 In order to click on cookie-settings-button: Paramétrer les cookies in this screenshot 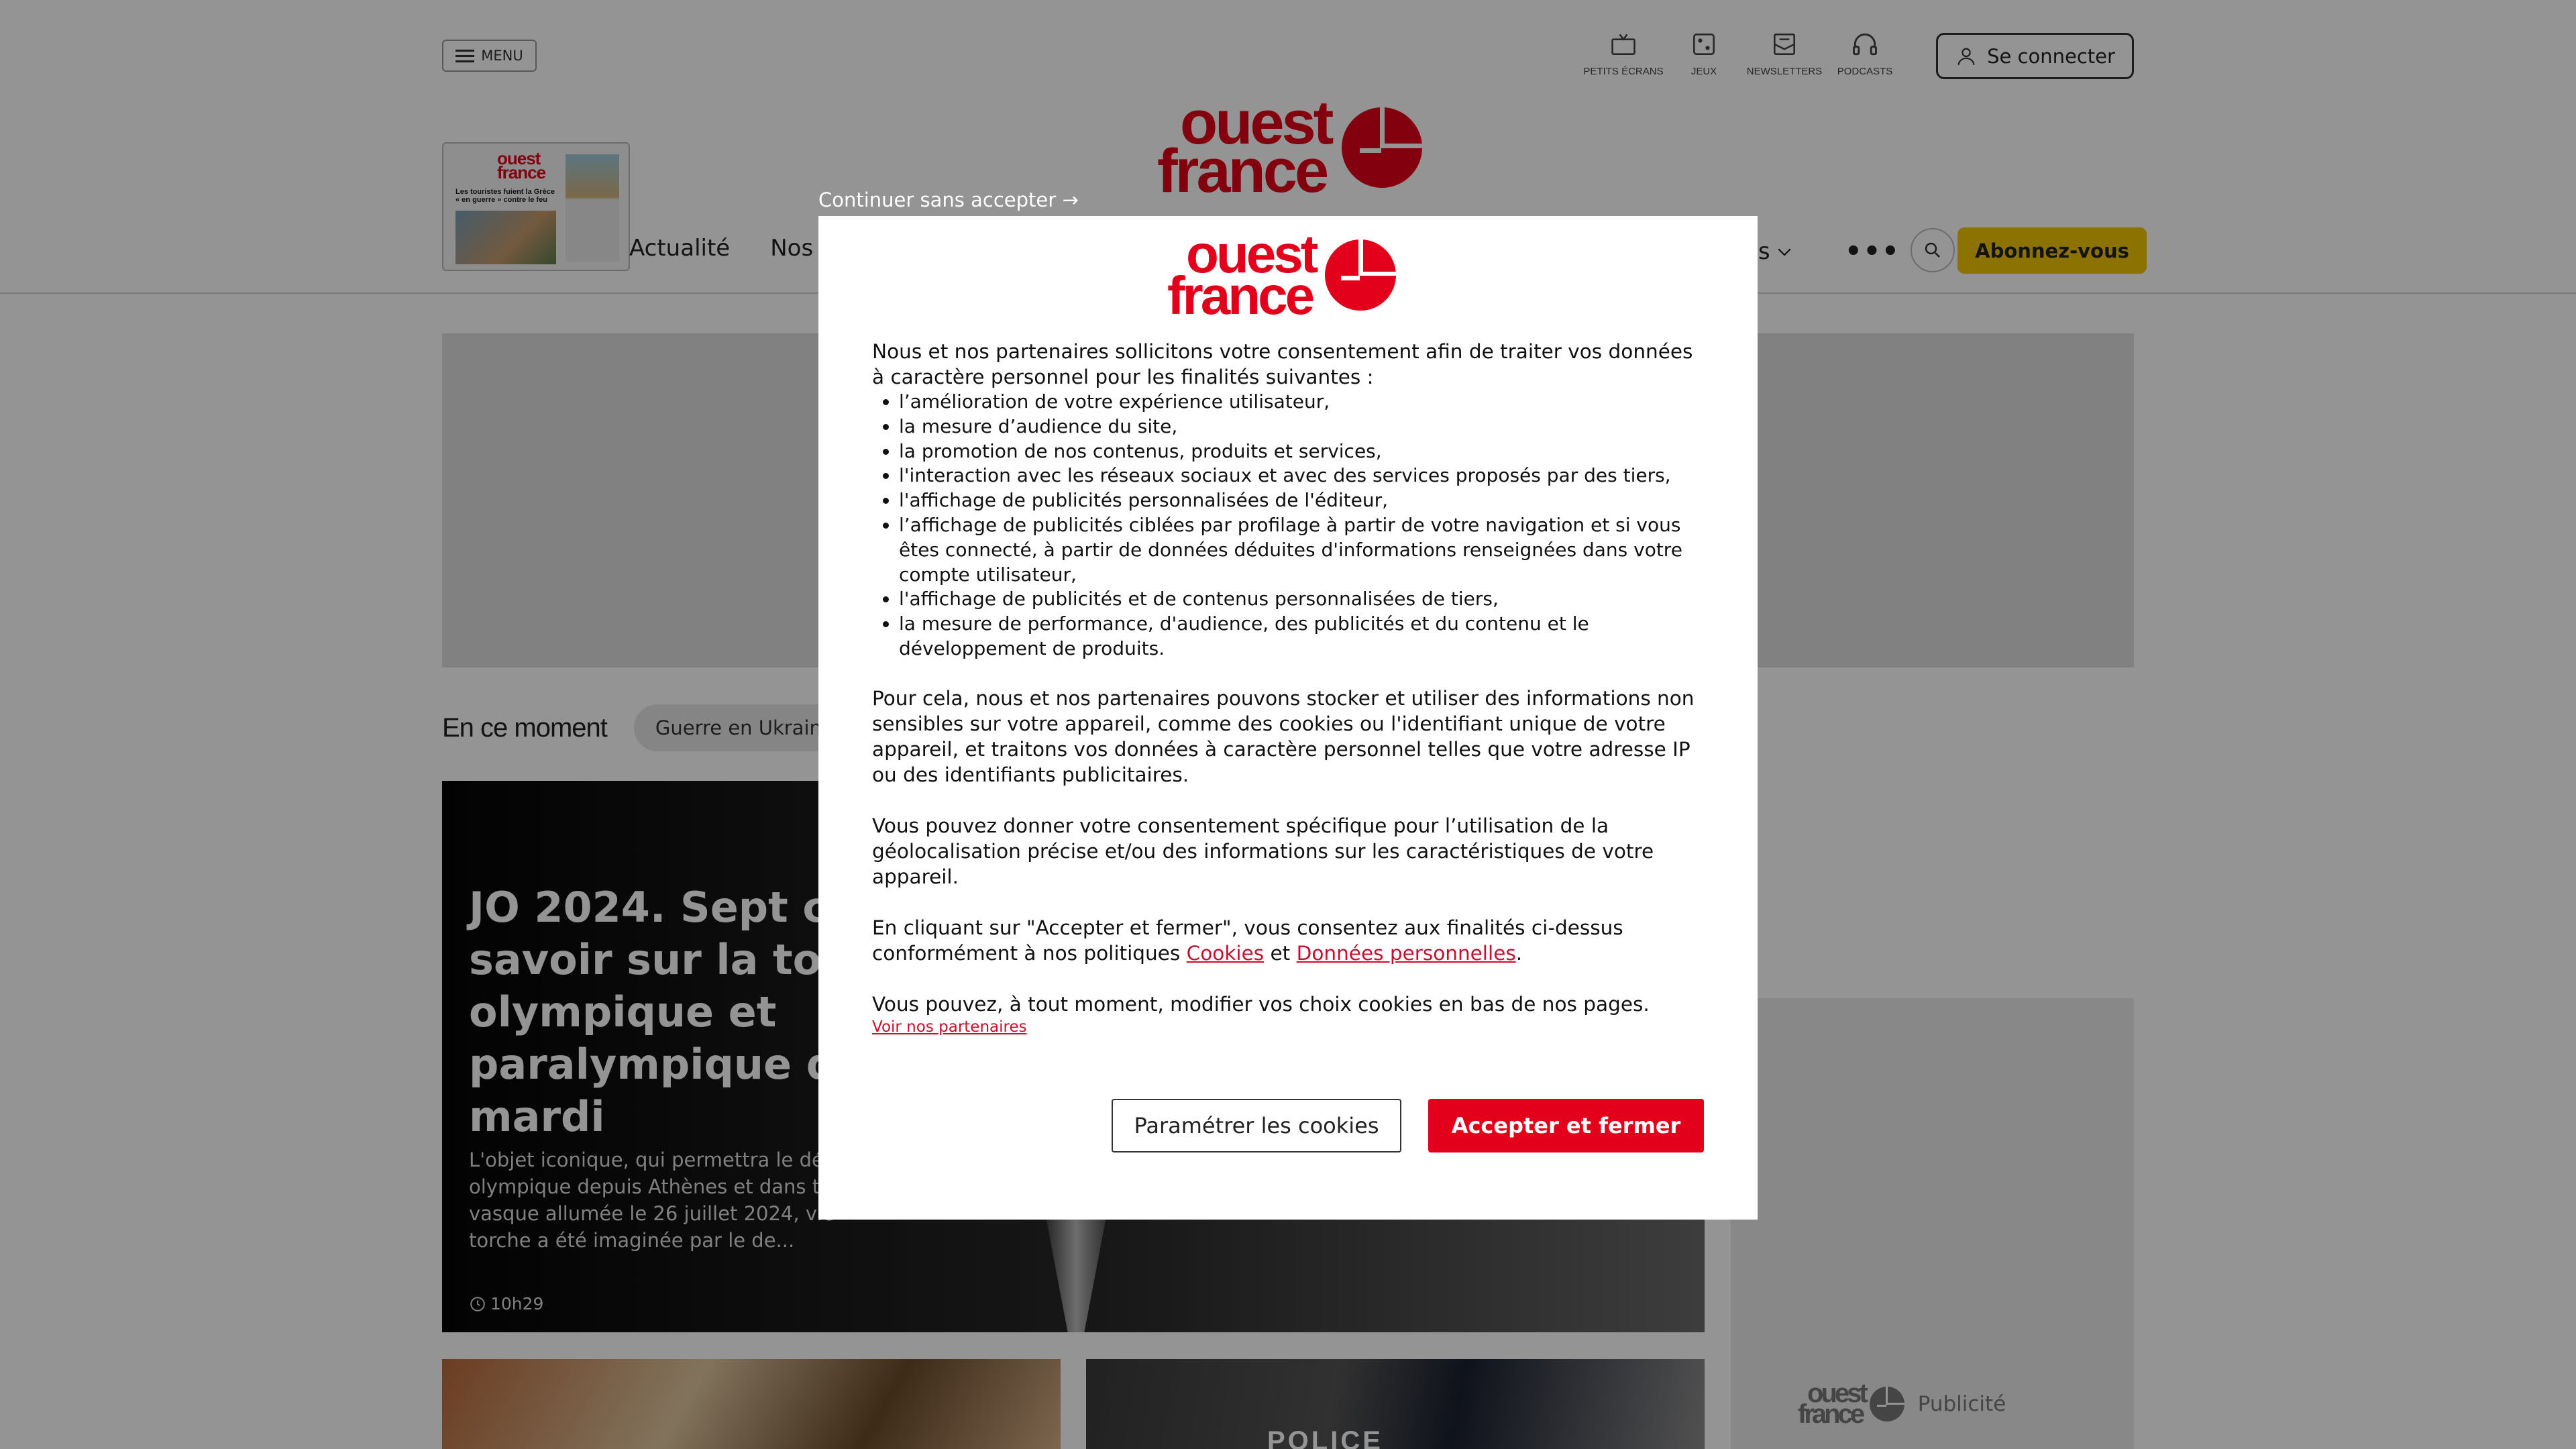, I will do `click(1256, 1125)`.